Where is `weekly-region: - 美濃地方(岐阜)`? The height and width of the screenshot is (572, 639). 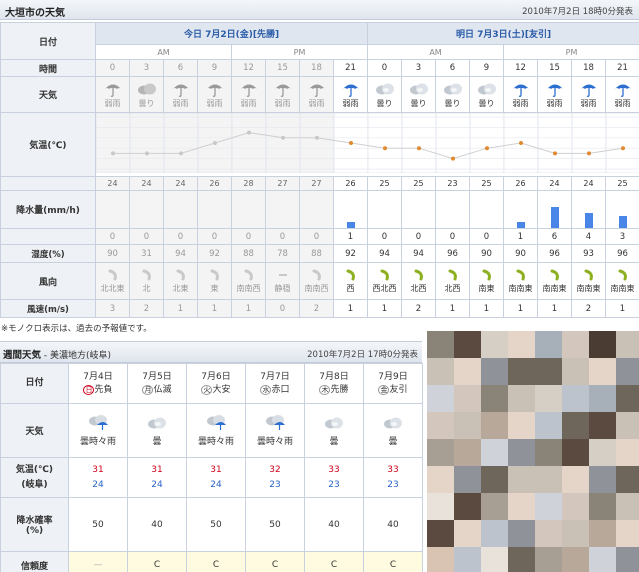 weekly-region: - 美濃地方(岐阜) is located at coordinates (76, 356).